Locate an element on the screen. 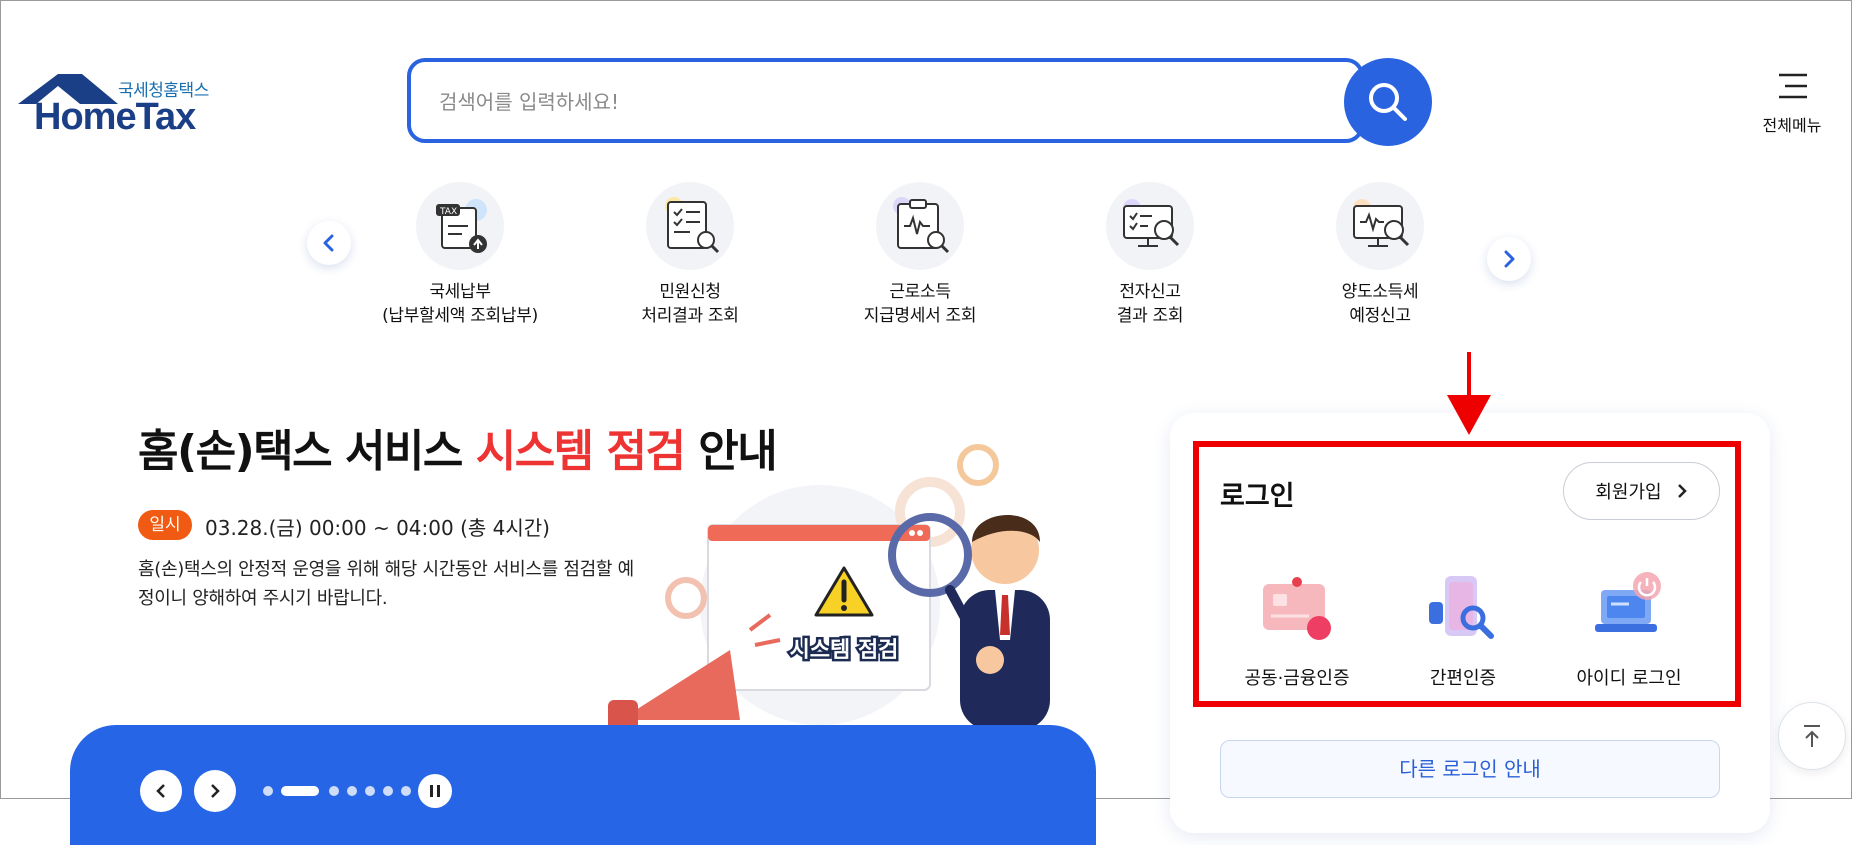 This screenshot has height=845, width=1852. pause-icon is located at coordinates (435, 791).